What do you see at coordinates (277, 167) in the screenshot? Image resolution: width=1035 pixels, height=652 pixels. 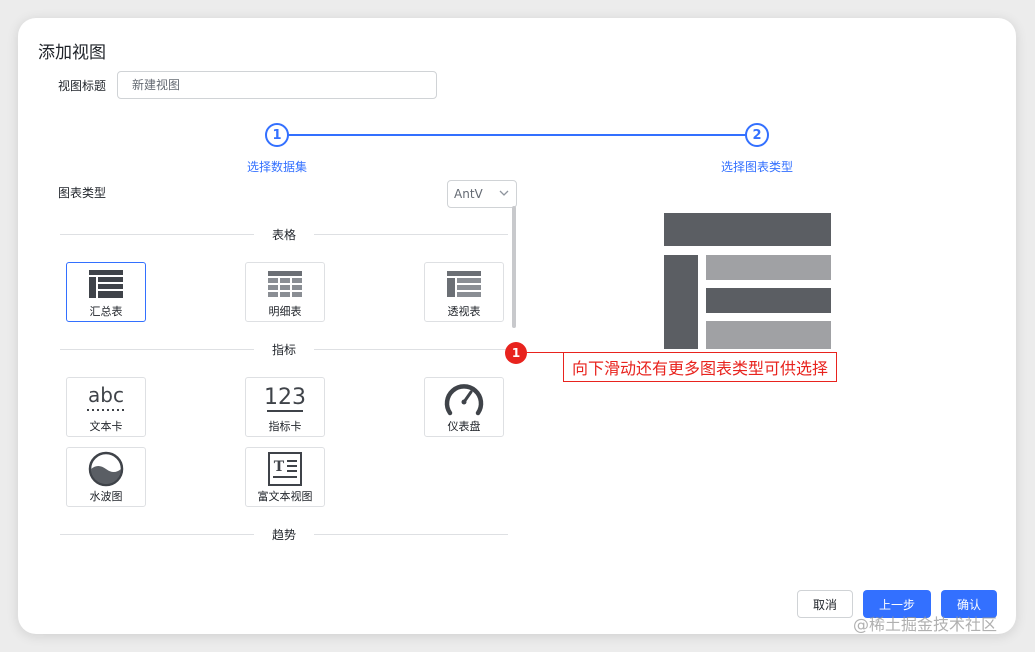 I see `step-1-label: 选择数据集` at bounding box center [277, 167].